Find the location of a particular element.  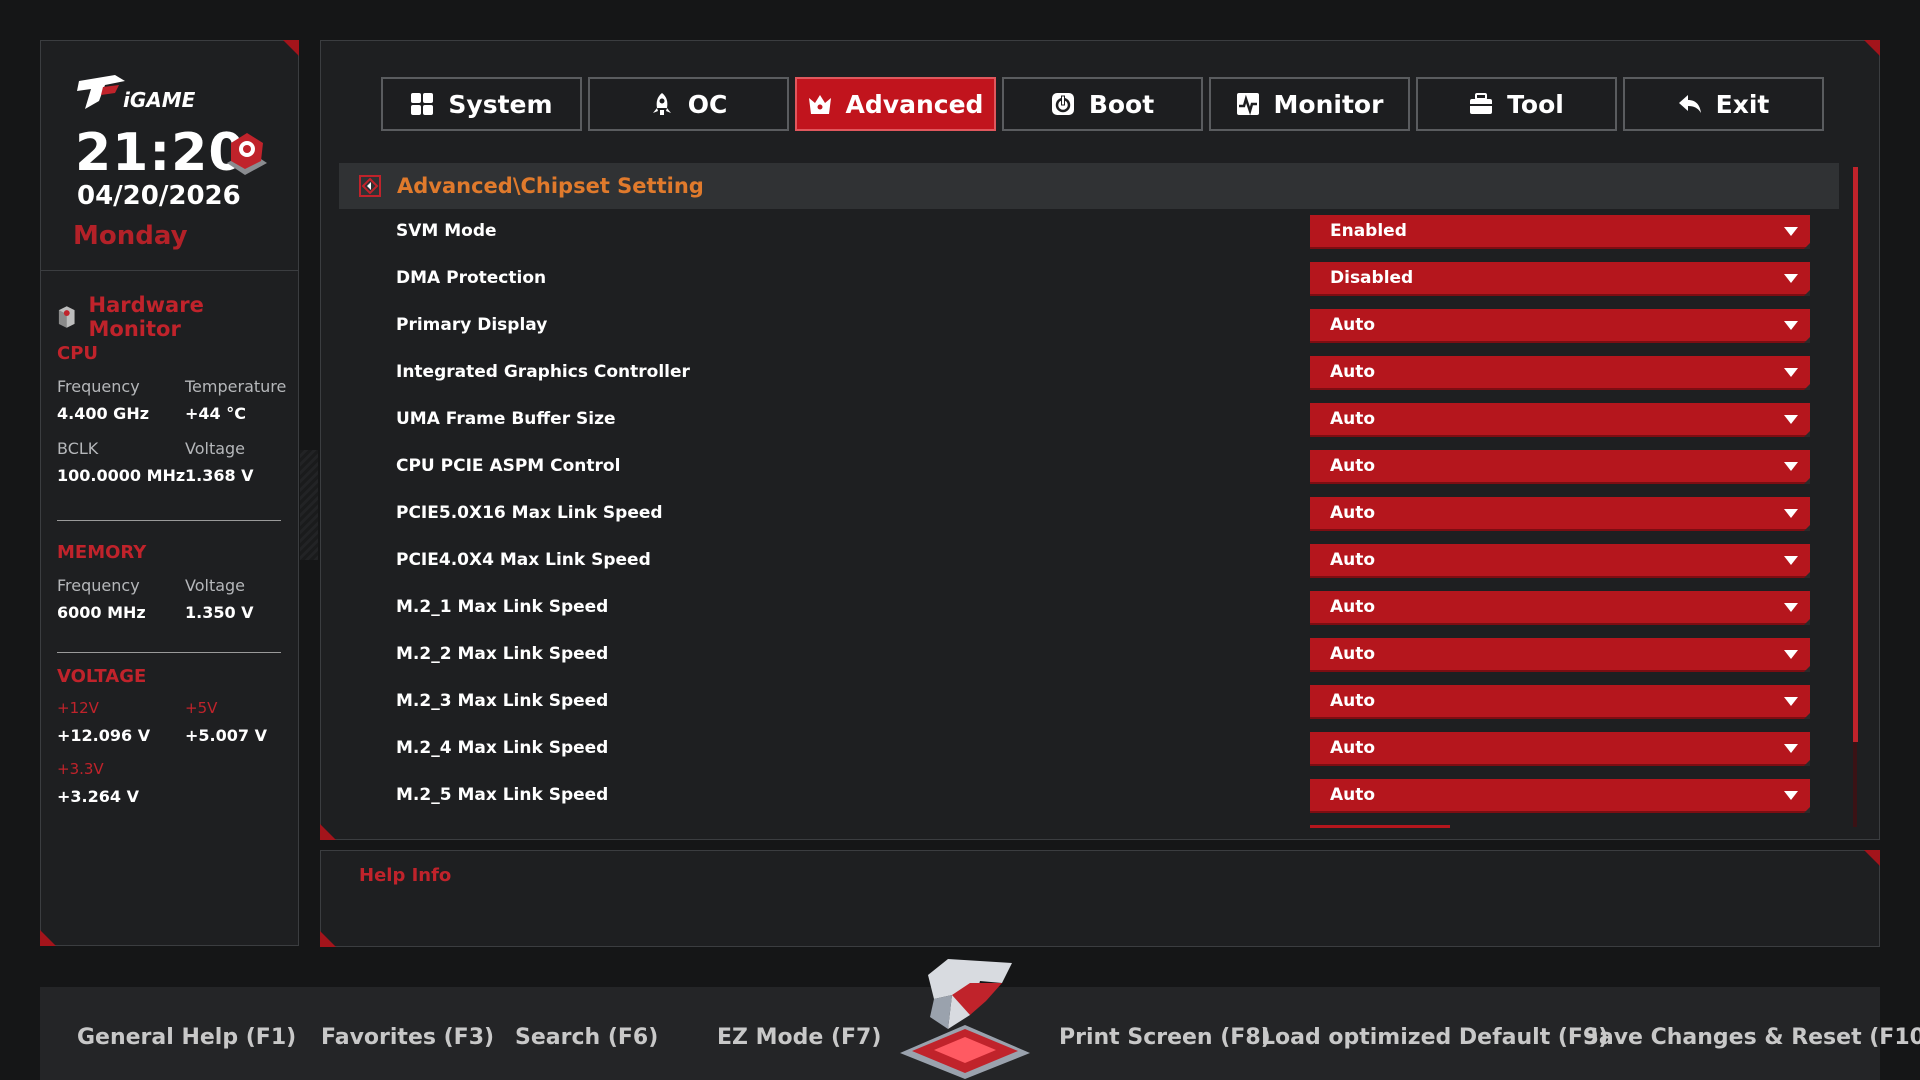

setting-row-cpu-pcie-aspm: CPU PCIE ASPM Control Auto is located at coordinates (1081, 468).